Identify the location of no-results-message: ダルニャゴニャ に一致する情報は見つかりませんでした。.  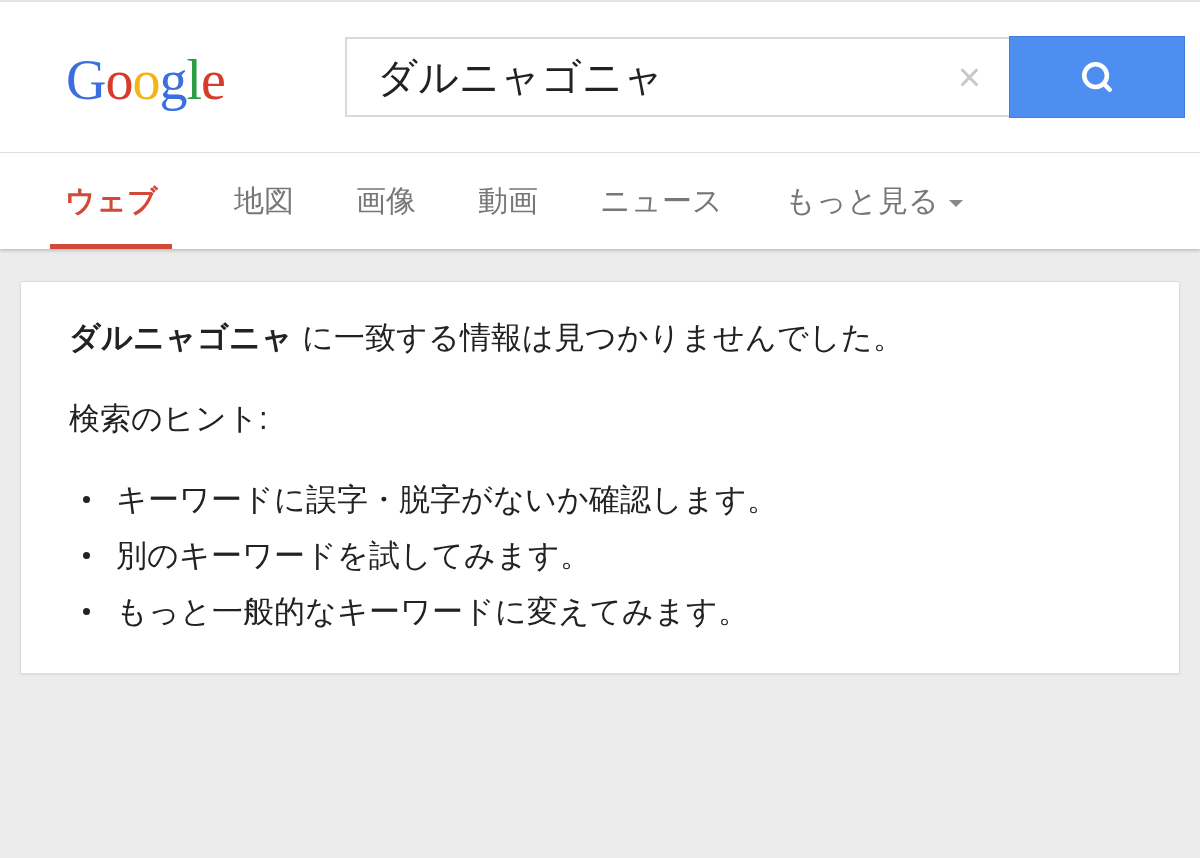
(487, 338).